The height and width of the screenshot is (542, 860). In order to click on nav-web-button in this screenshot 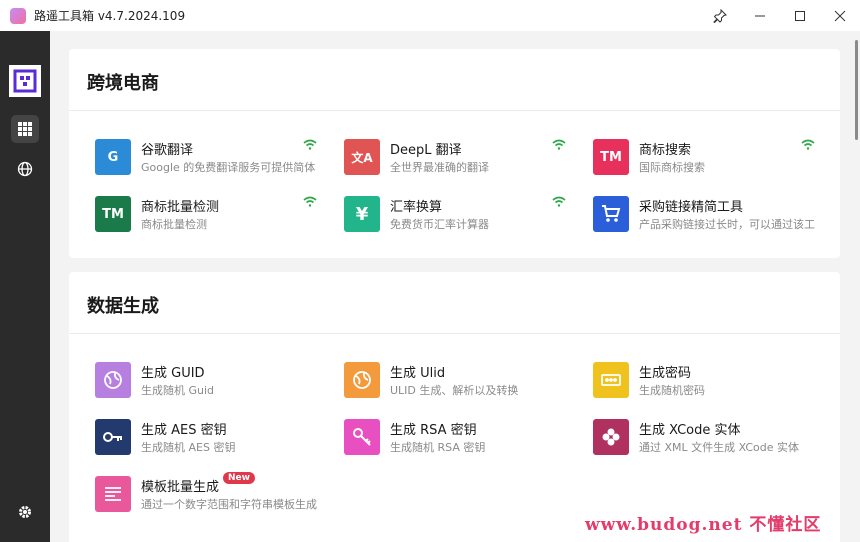, I will do `click(25, 169)`.